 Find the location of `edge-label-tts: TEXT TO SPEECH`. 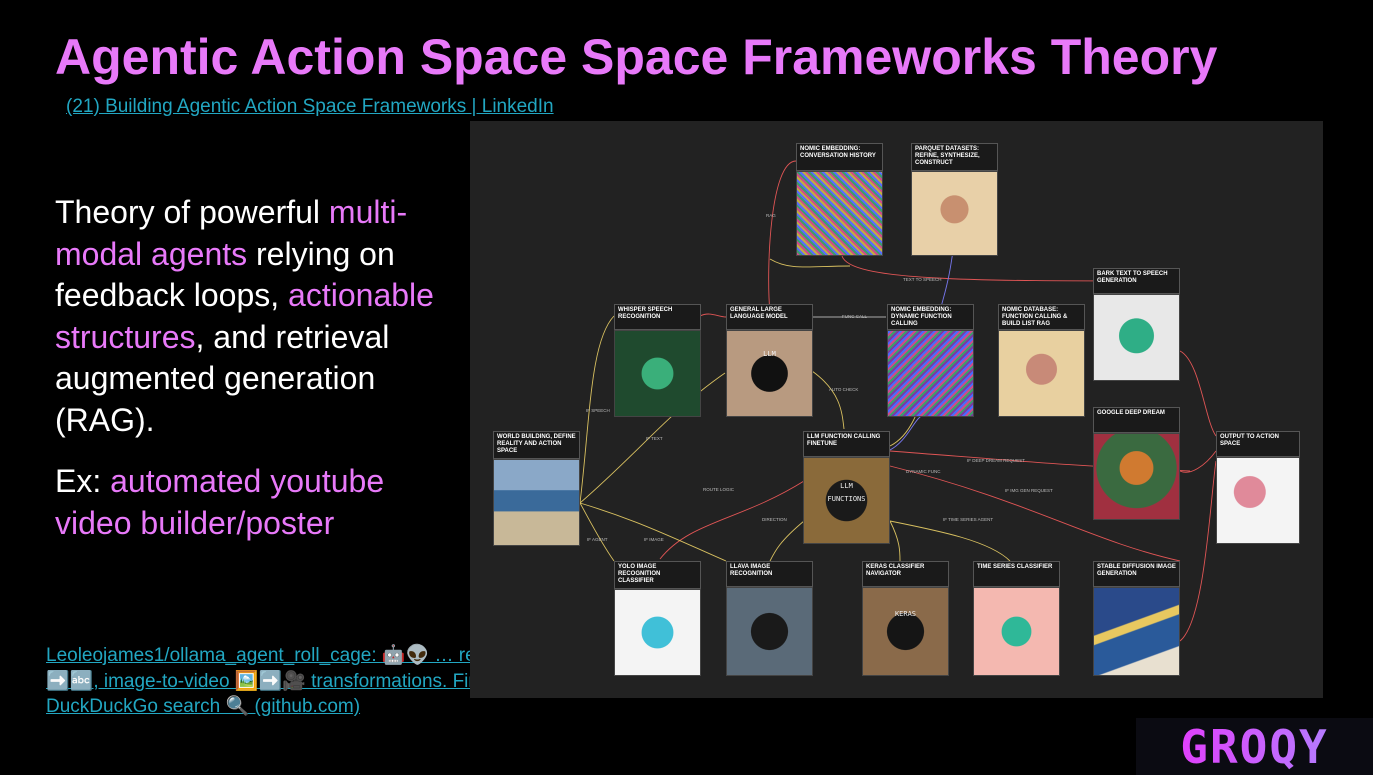

edge-label-tts: TEXT TO SPEECH is located at coordinates (922, 279).